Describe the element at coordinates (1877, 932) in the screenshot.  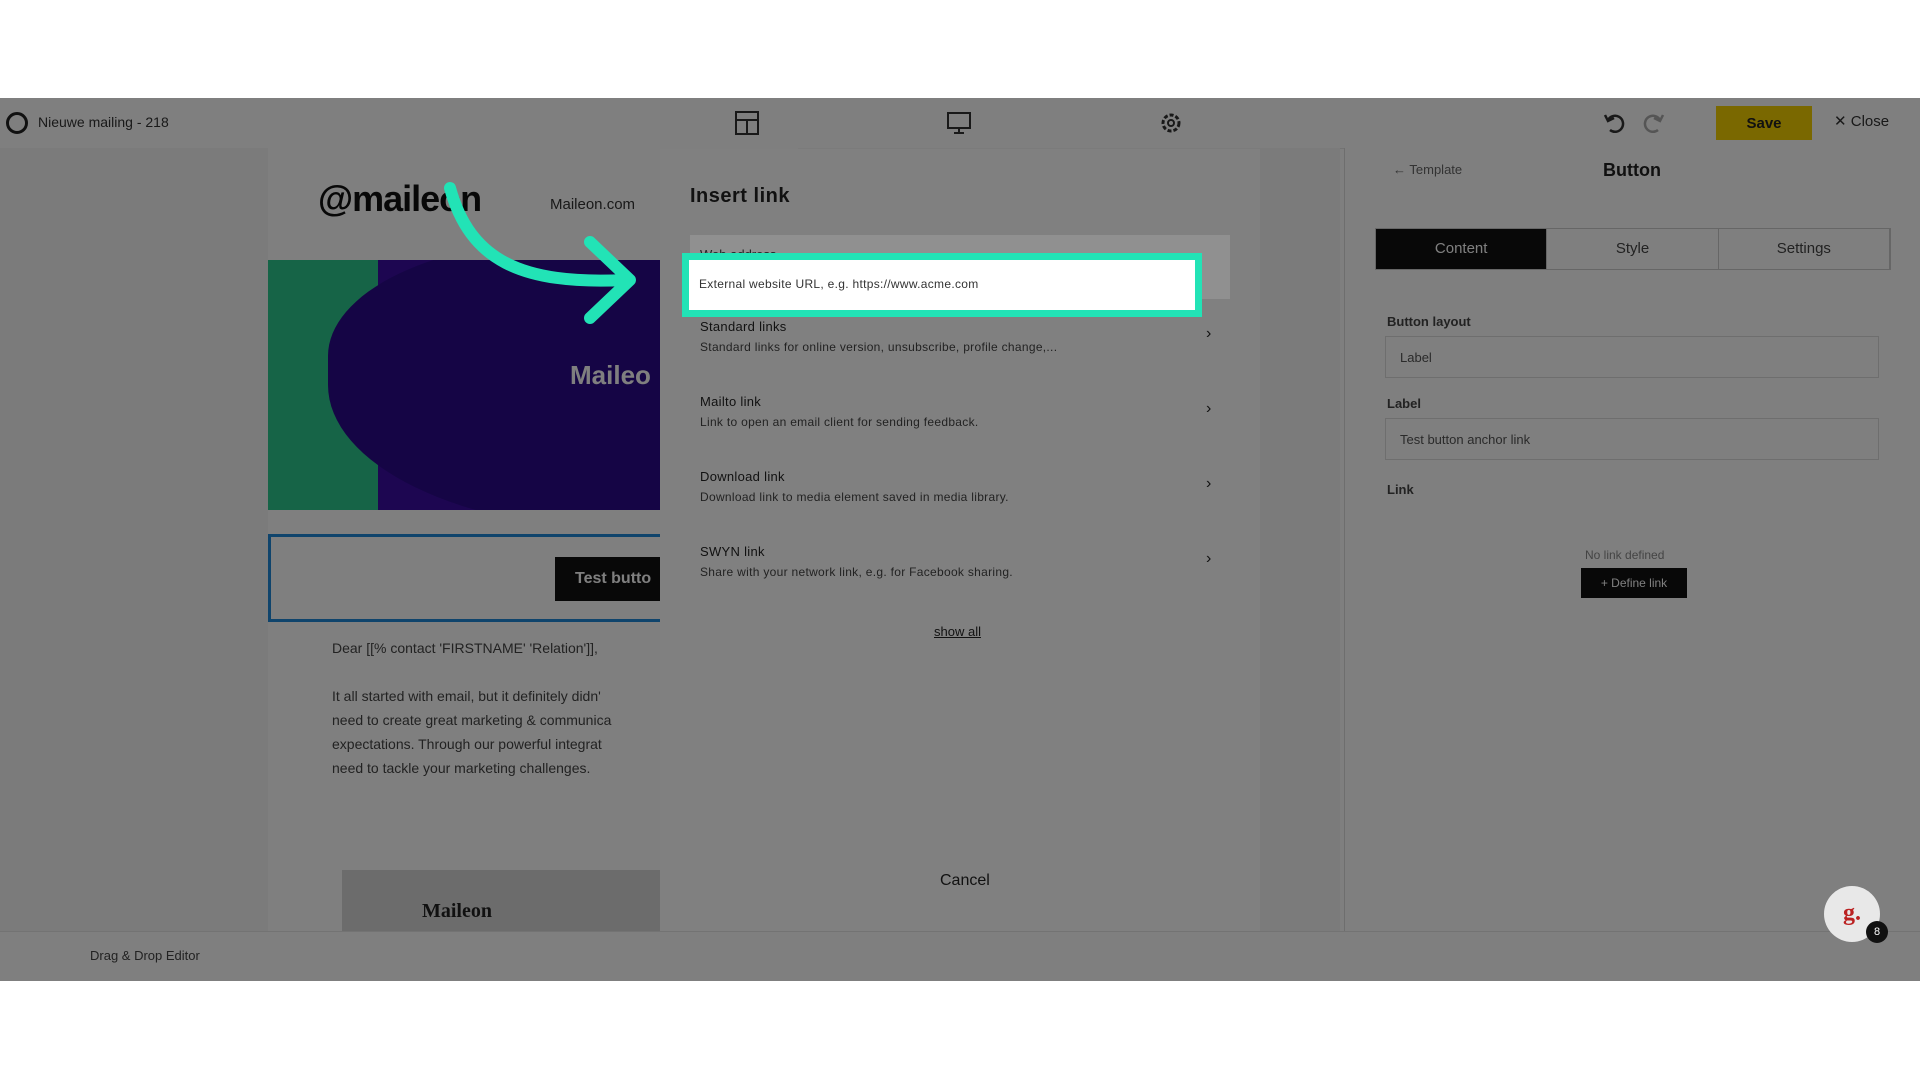
I see `notification-count-badge: 8` at that location.